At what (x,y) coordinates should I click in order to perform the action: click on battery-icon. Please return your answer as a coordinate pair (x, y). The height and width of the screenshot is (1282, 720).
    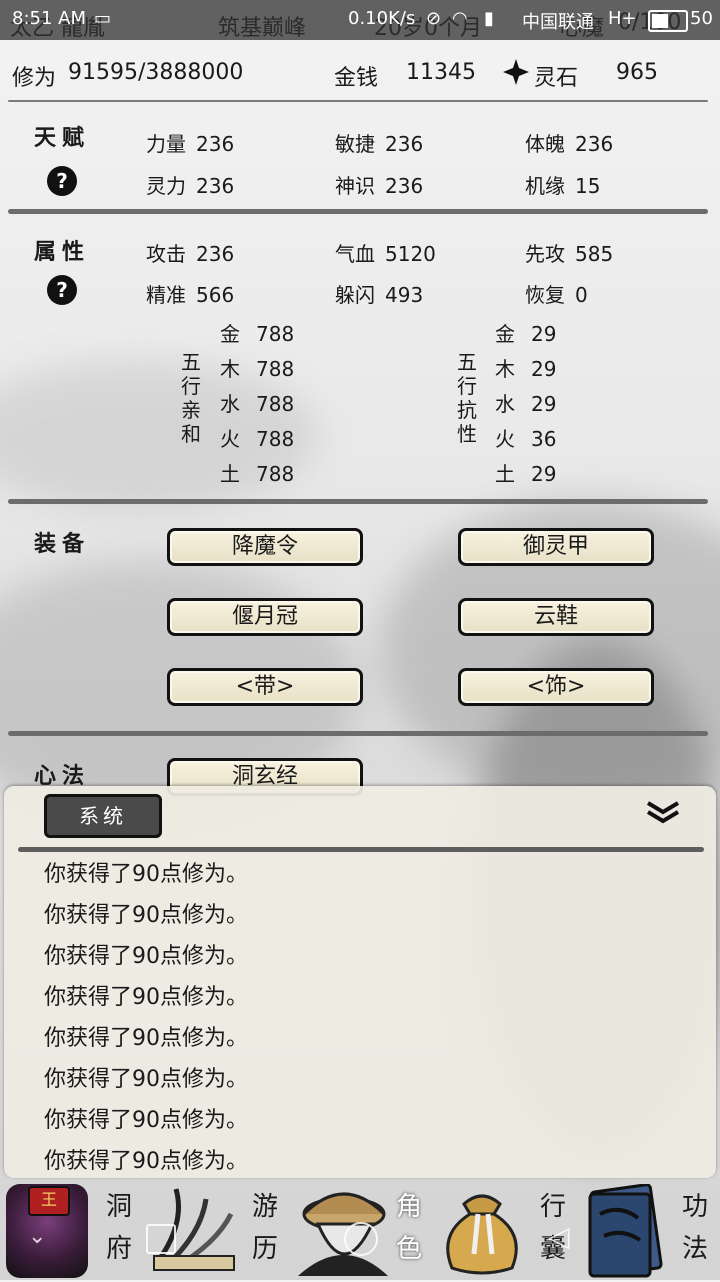
    Looking at the image, I should click on (668, 21).